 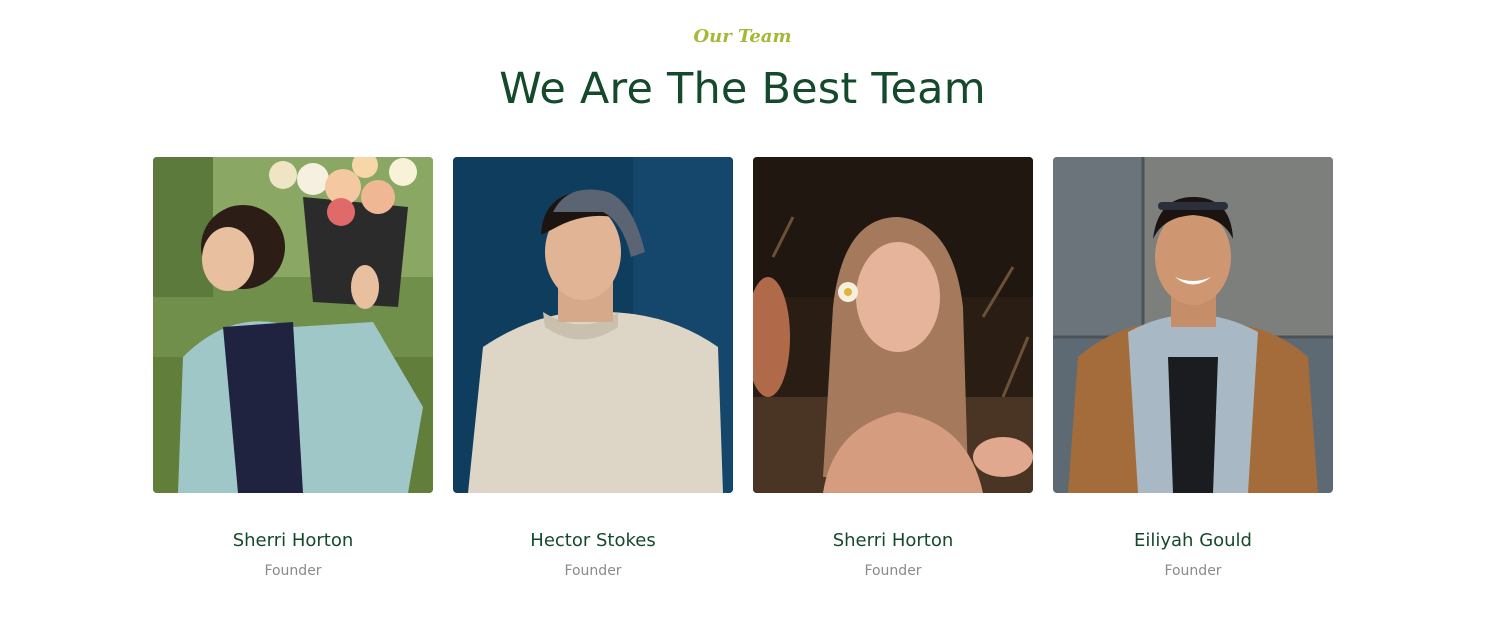 I want to click on member-name: Hector Stokes, so click(x=593, y=540).